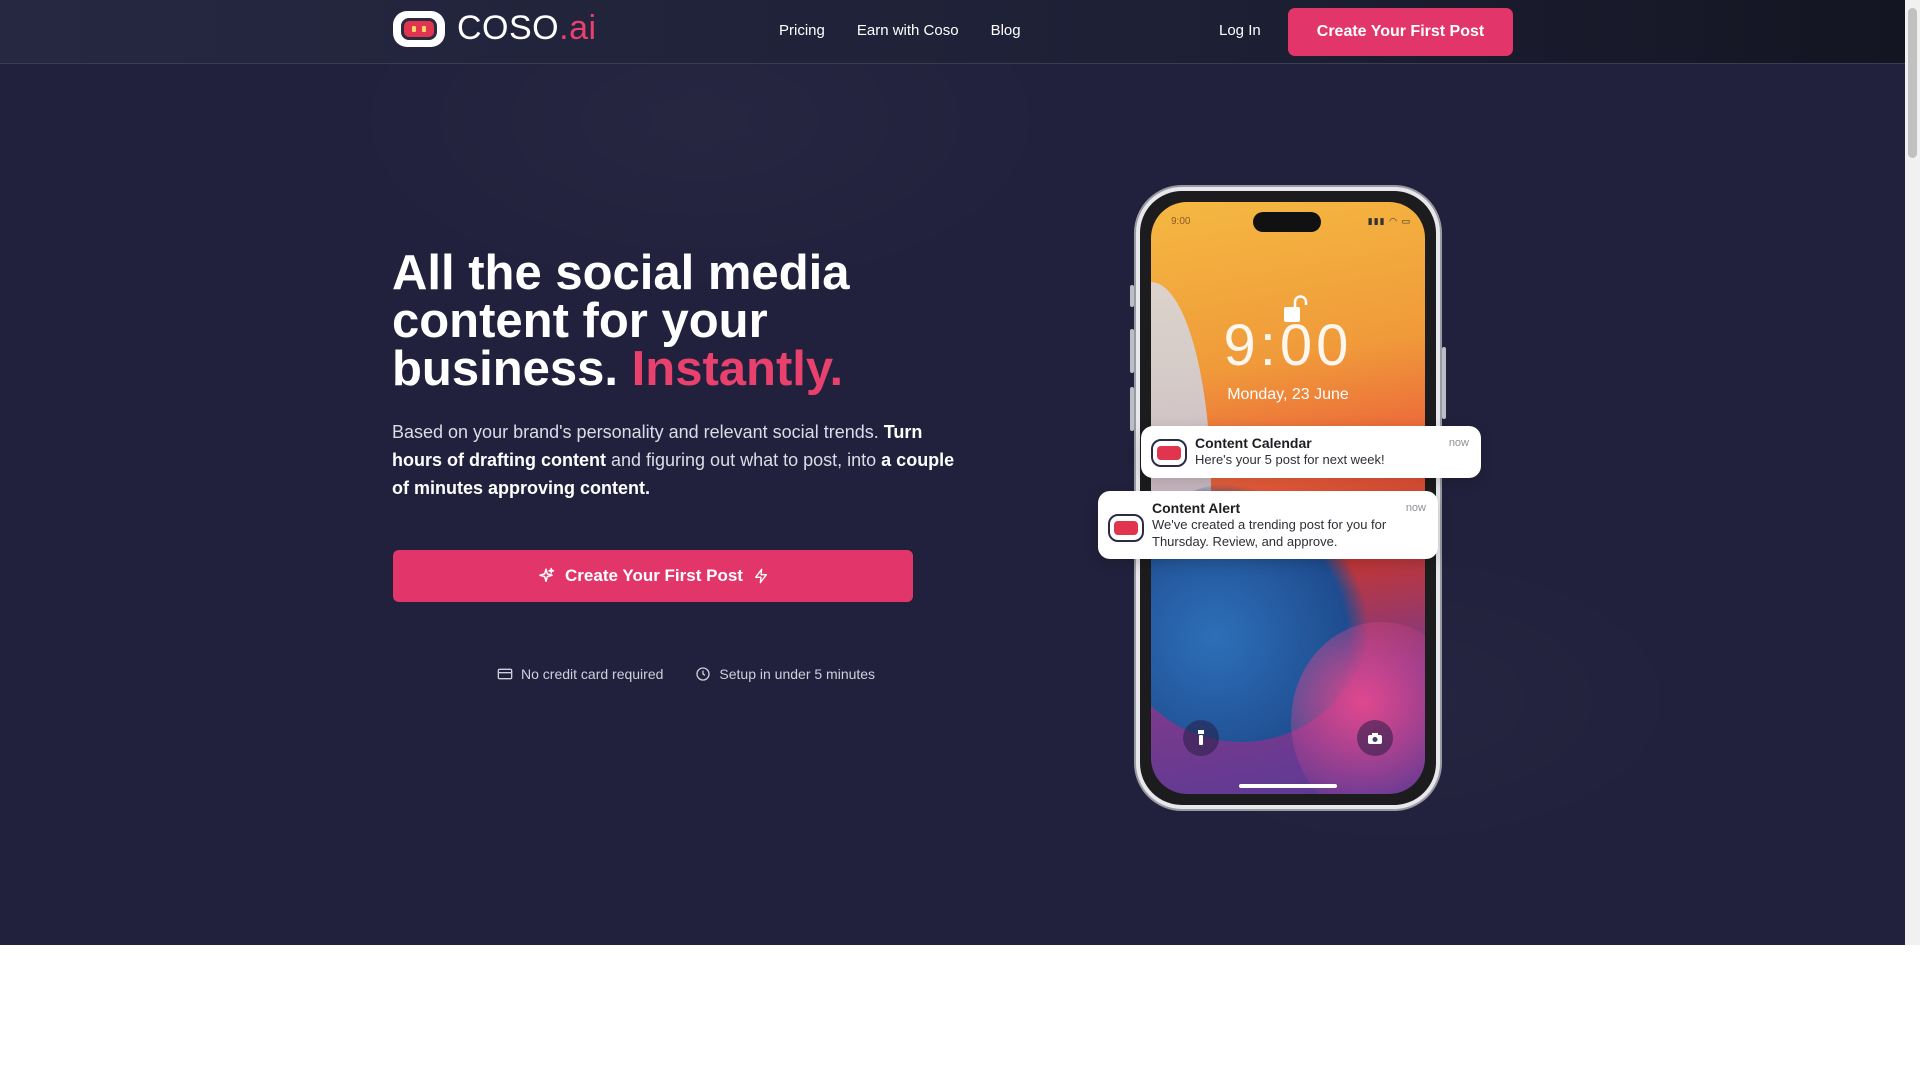  What do you see at coordinates (1288, 345) in the screenshot?
I see `lock-screen-time: 9:00` at bounding box center [1288, 345].